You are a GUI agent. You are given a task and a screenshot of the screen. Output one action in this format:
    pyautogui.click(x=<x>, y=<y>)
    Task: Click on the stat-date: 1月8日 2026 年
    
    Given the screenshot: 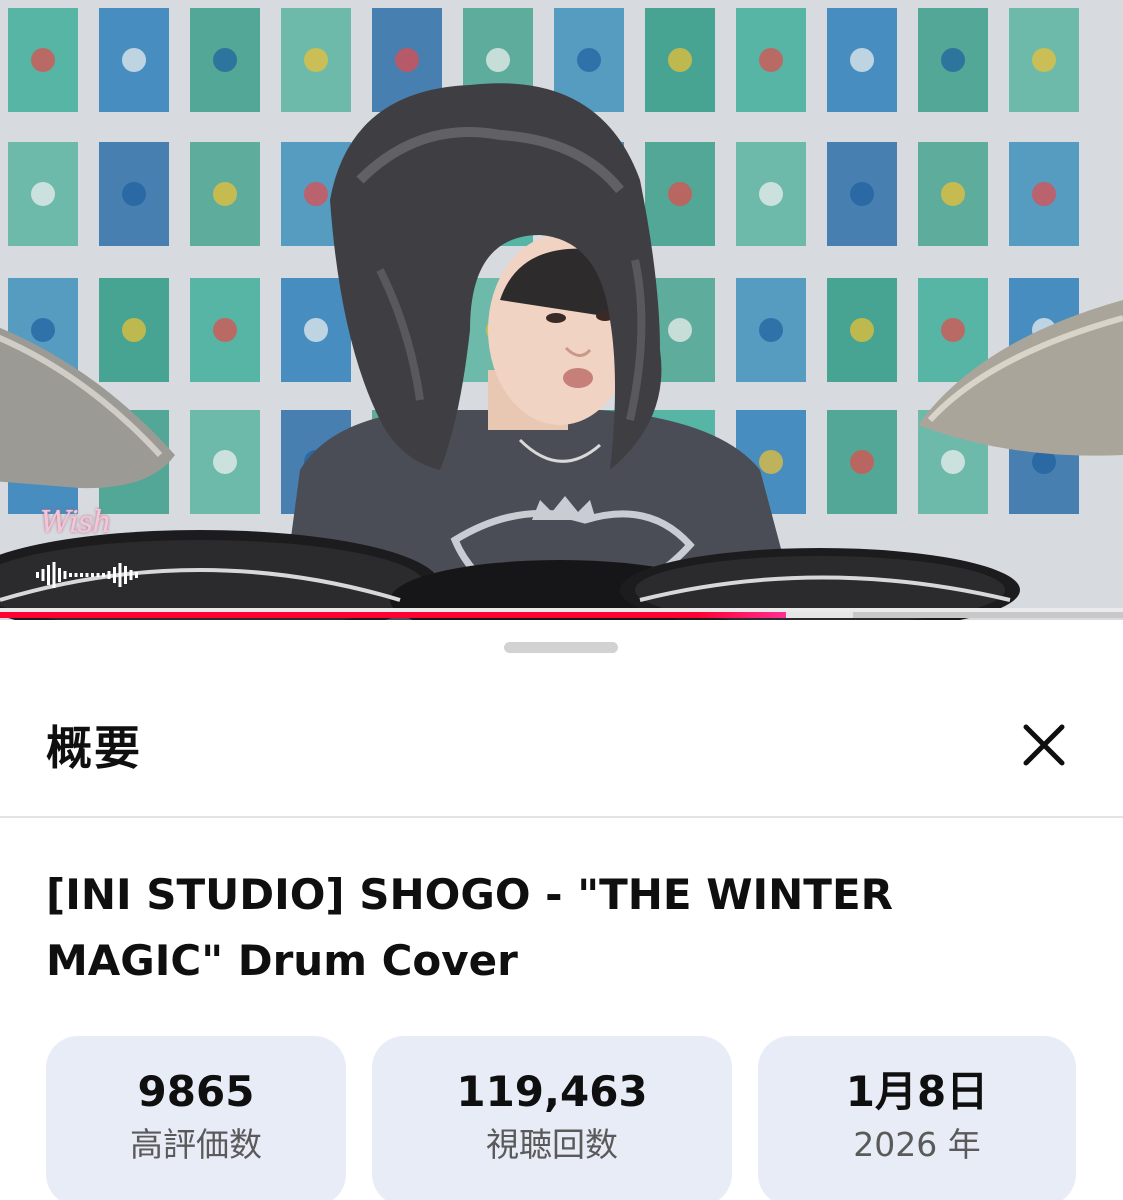 What is the action you would take?
    pyautogui.click(x=917, y=1118)
    